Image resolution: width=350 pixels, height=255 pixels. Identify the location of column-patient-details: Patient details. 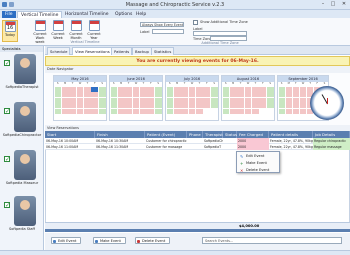
(291, 134).